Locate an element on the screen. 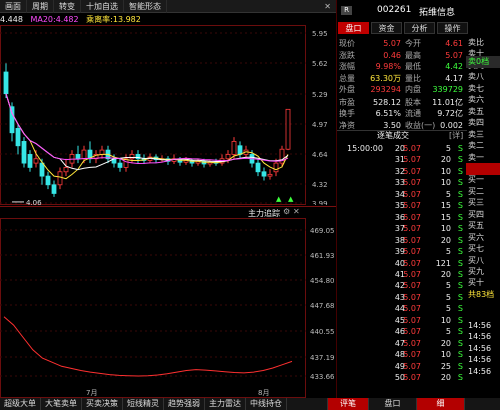 The height and width of the screenshot is (410, 500). tab-operate: 操作 is located at coordinates (452, 28).